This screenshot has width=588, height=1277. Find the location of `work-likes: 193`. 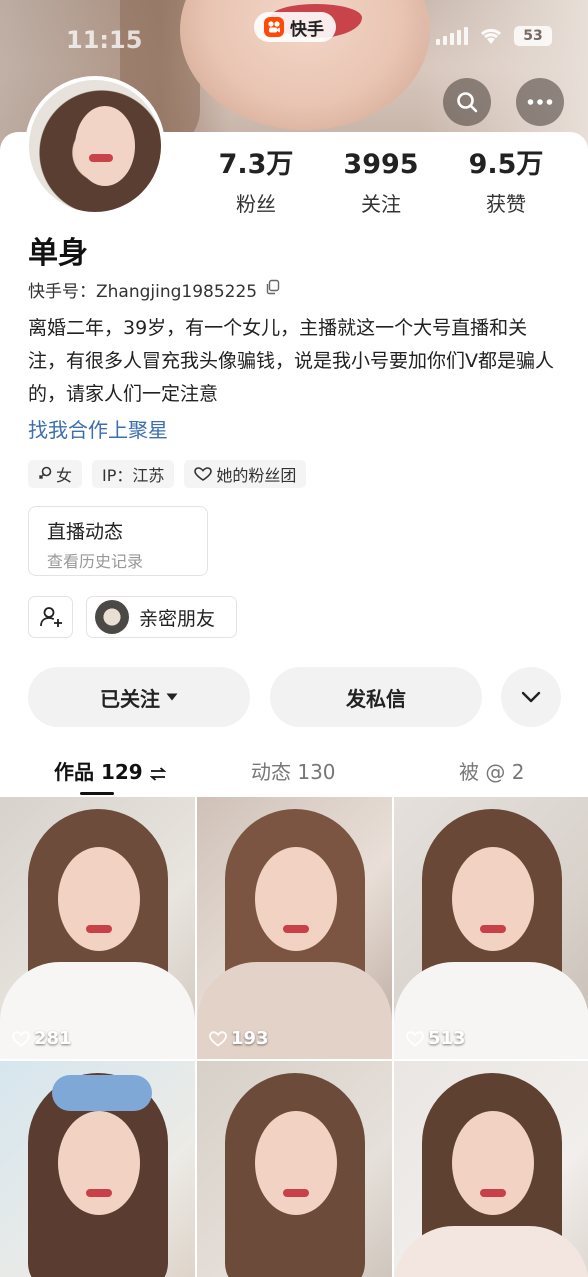

work-likes: 193 is located at coordinates (239, 1038).